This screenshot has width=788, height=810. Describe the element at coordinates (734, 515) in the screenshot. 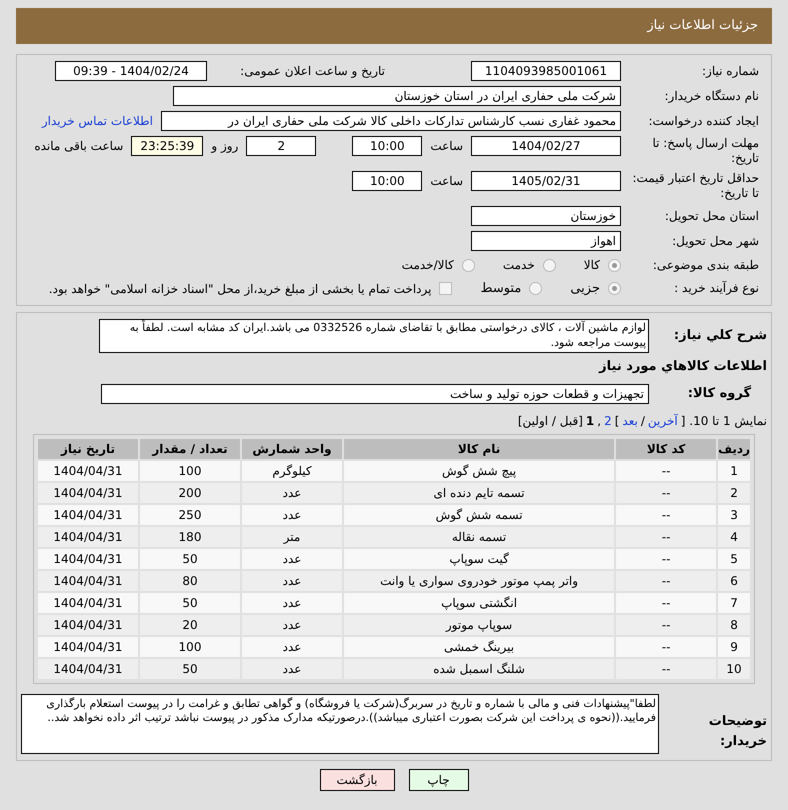

I see `table-cell: 3` at that location.